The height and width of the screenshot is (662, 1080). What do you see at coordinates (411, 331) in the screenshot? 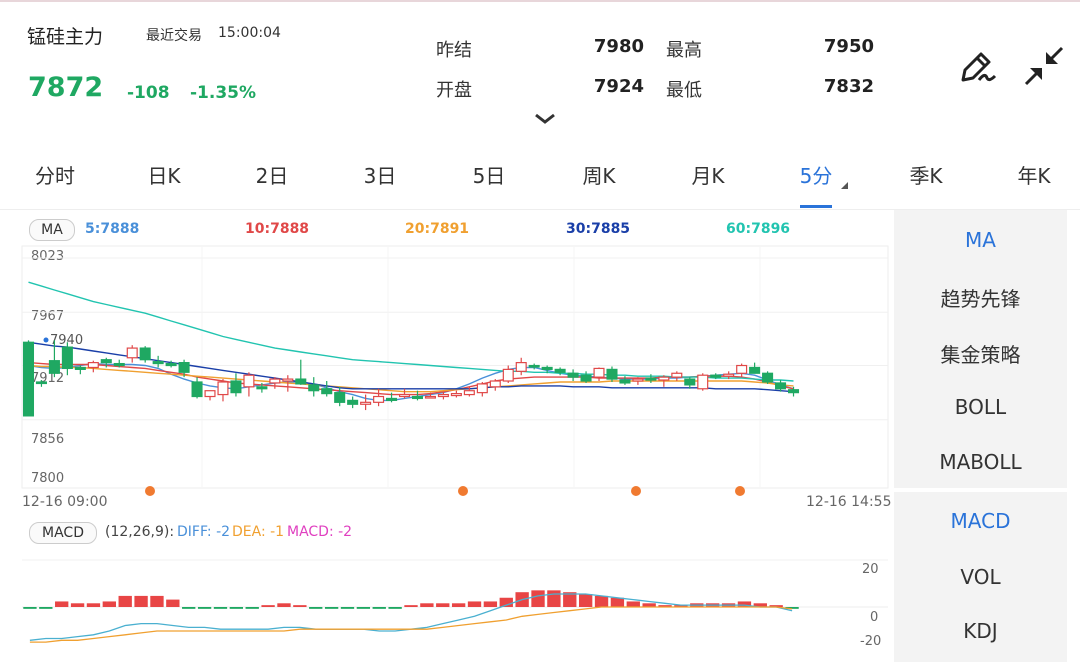
I see `ma60-line` at bounding box center [411, 331].